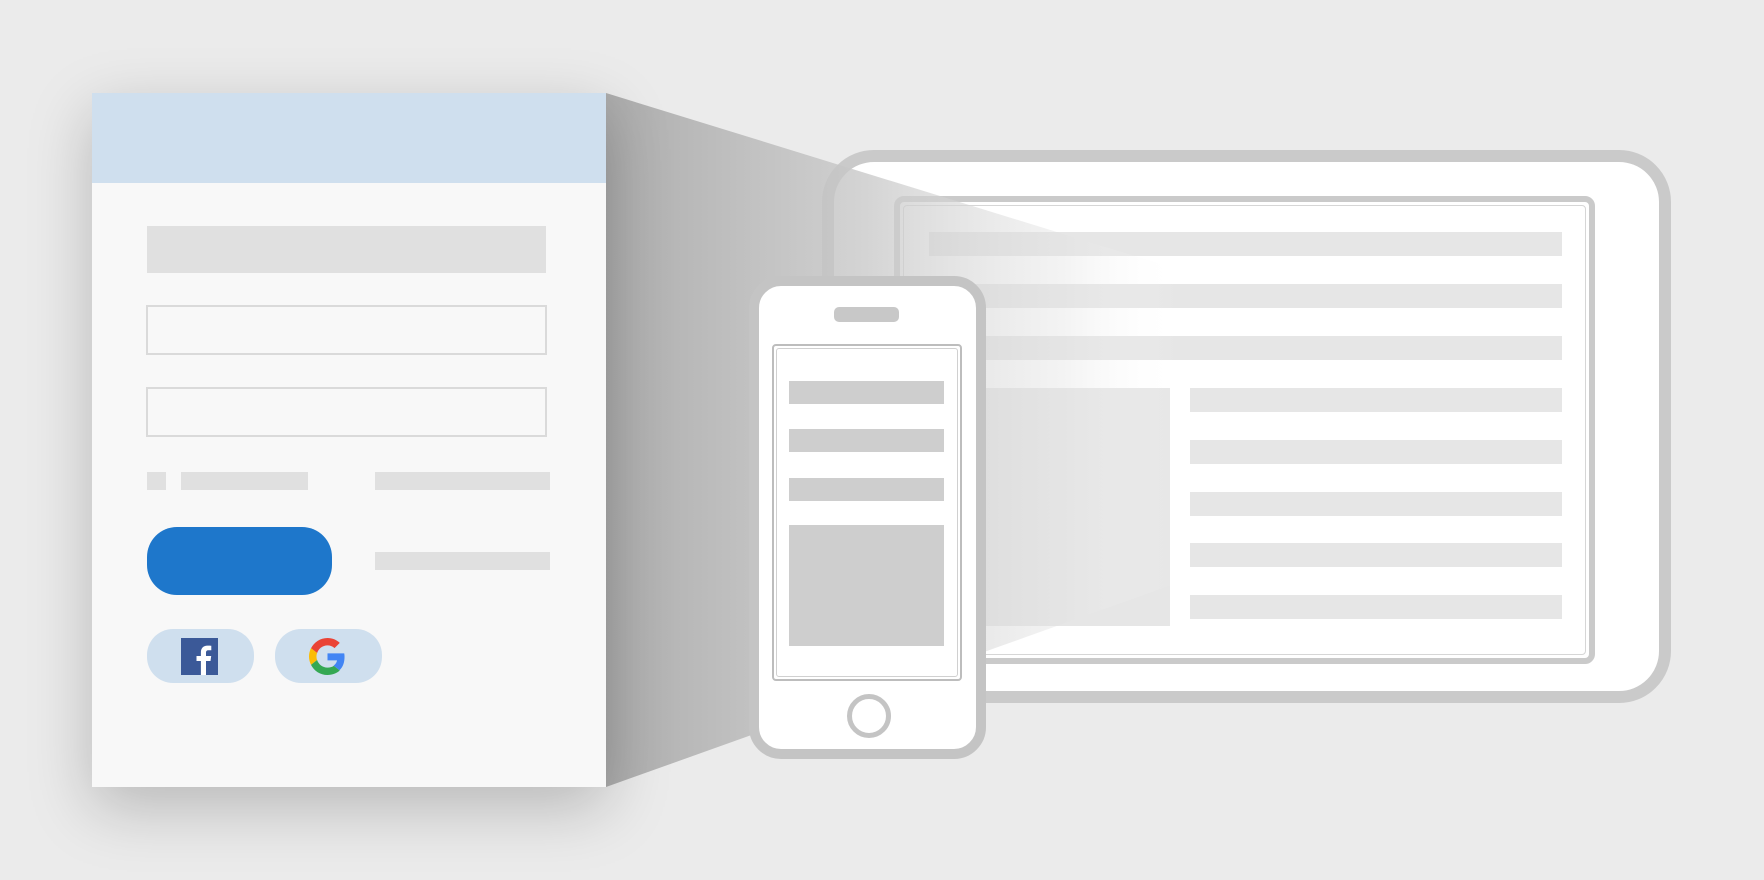 The width and height of the screenshot is (1764, 880). What do you see at coordinates (462, 561) in the screenshot?
I see `signup-link-placeholder` at bounding box center [462, 561].